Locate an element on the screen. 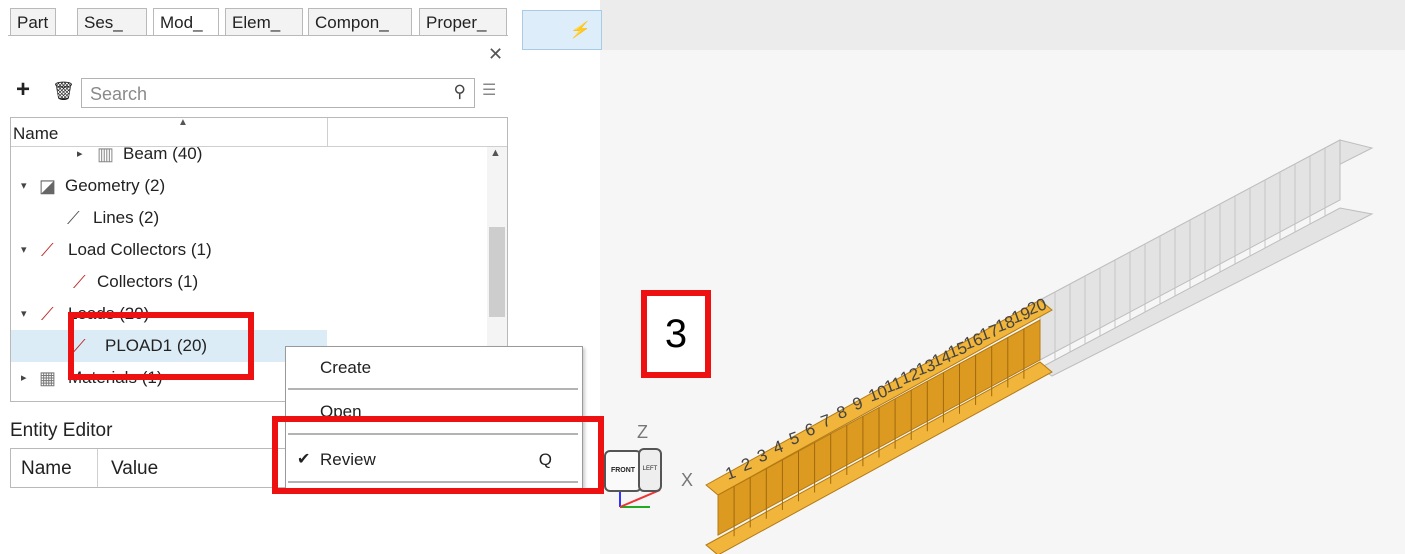 The height and width of the screenshot is (554, 1405). tab-model: Mod_ is located at coordinates (186, 22).